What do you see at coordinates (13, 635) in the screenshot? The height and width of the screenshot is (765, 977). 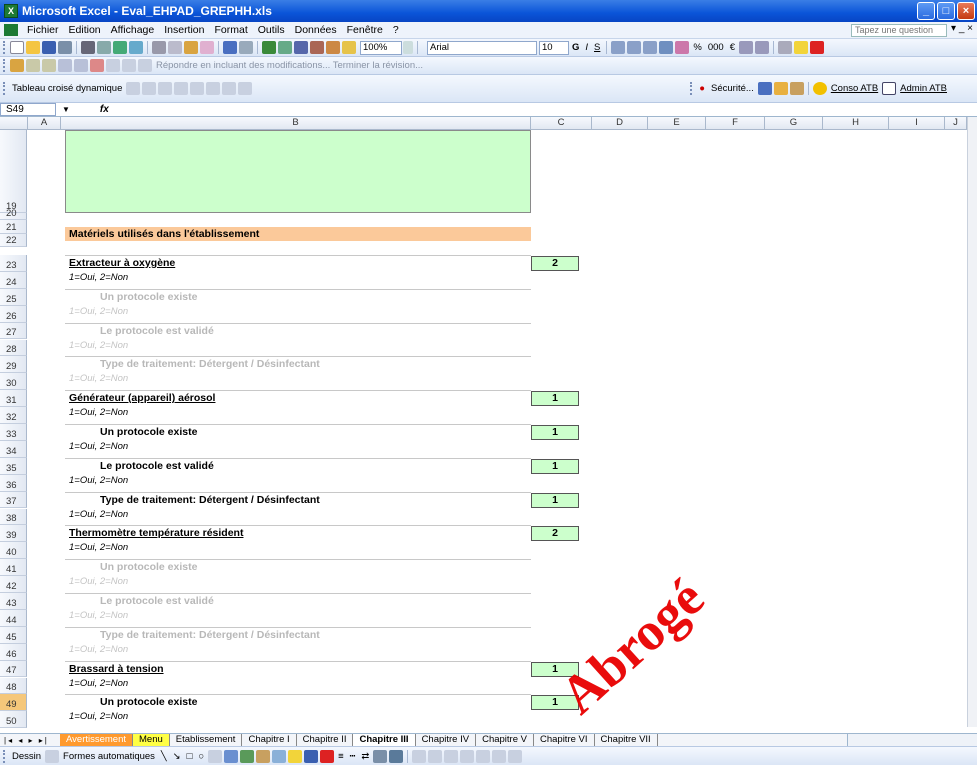 I see `row-header-45: 45` at bounding box center [13, 635].